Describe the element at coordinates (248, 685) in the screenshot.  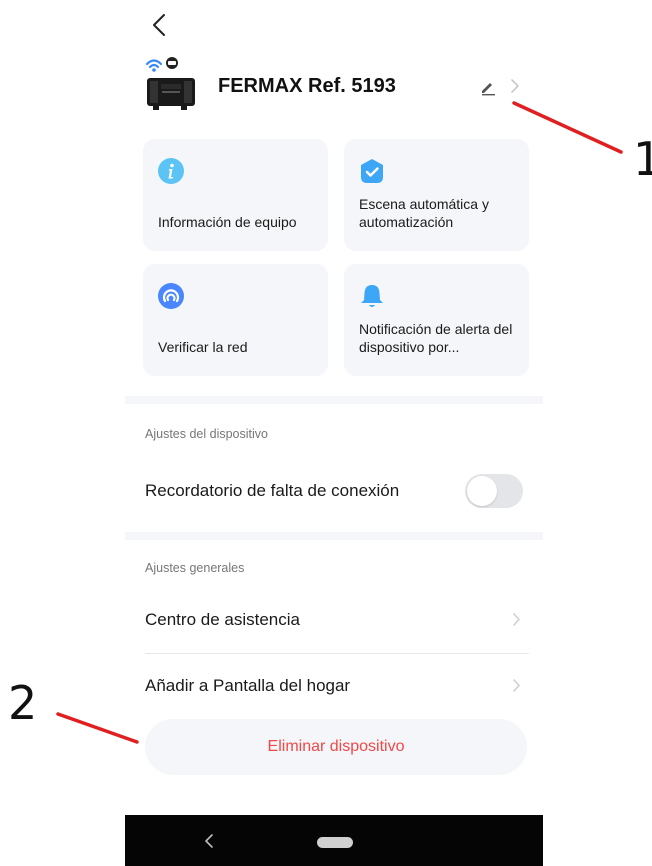
I see `add-home-screen-label: Añadir a Pantalla del hogar` at that location.